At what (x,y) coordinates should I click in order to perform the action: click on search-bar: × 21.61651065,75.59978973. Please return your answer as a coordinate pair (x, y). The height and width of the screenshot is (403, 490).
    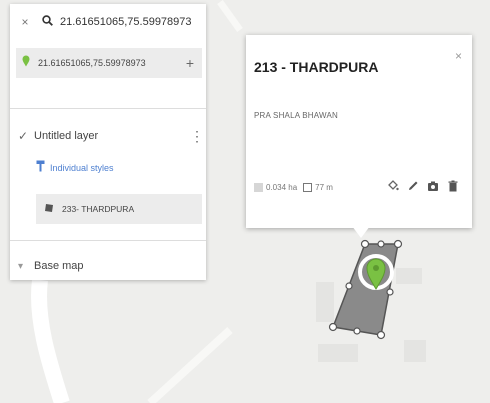
    Looking at the image, I should click on (108, 22).